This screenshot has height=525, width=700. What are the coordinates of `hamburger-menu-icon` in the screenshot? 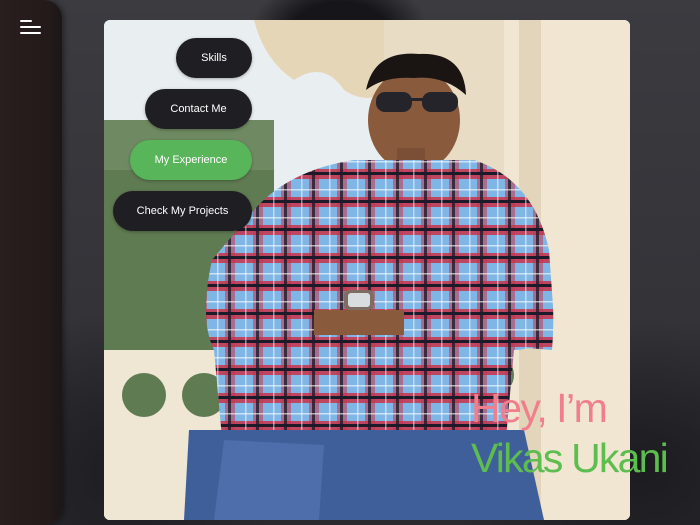 It's located at (31, 26).